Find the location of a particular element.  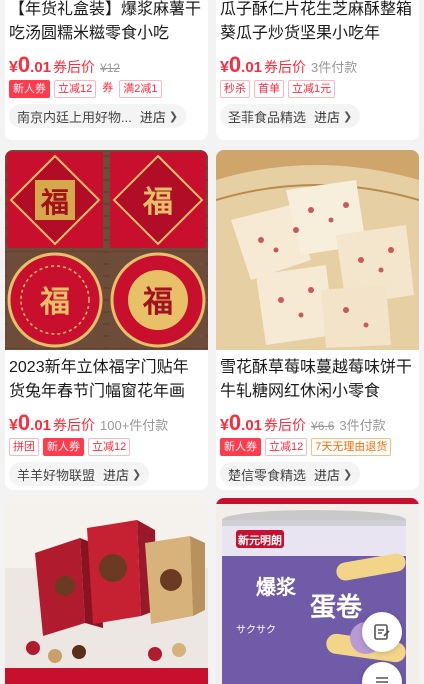

product-image: 新元明朗 爆浆 蛋卷 サクサク is located at coordinates (317, 591).